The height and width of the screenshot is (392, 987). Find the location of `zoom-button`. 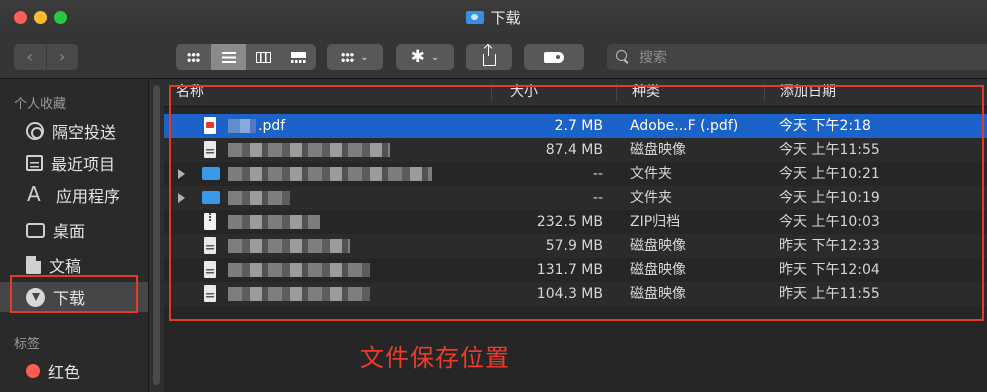

zoom-button is located at coordinates (60, 17).